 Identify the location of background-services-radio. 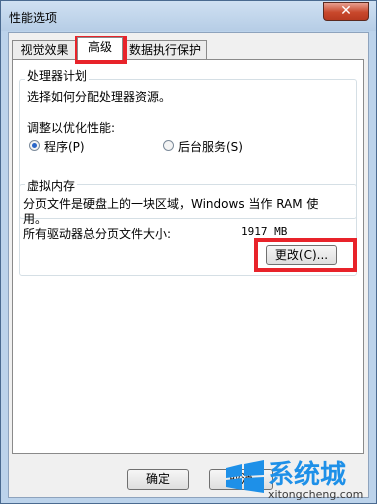
(168, 145).